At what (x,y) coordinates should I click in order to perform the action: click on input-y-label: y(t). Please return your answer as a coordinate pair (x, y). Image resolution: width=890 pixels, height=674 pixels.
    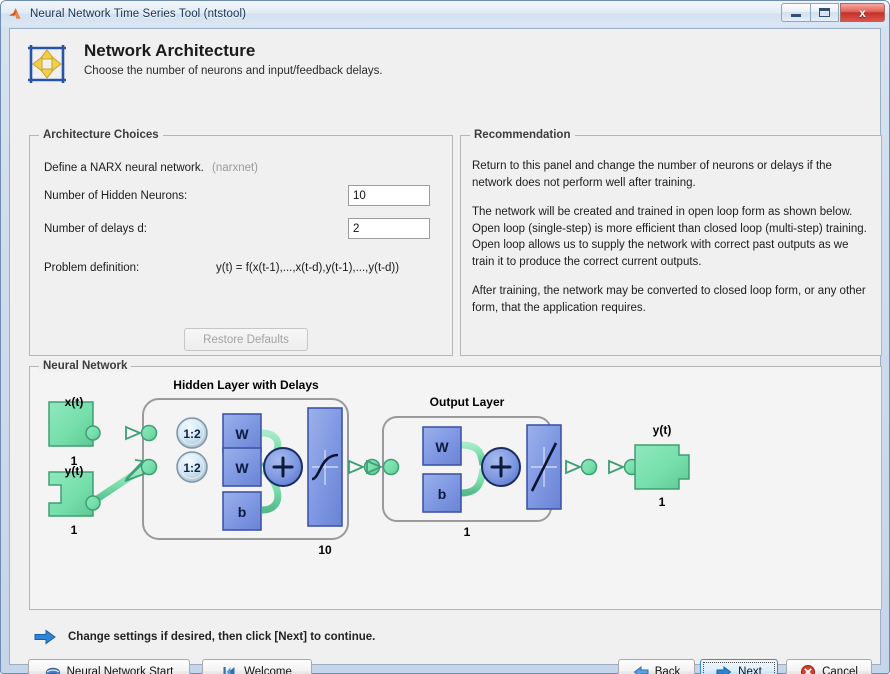
    Looking at the image, I should click on (74, 471).